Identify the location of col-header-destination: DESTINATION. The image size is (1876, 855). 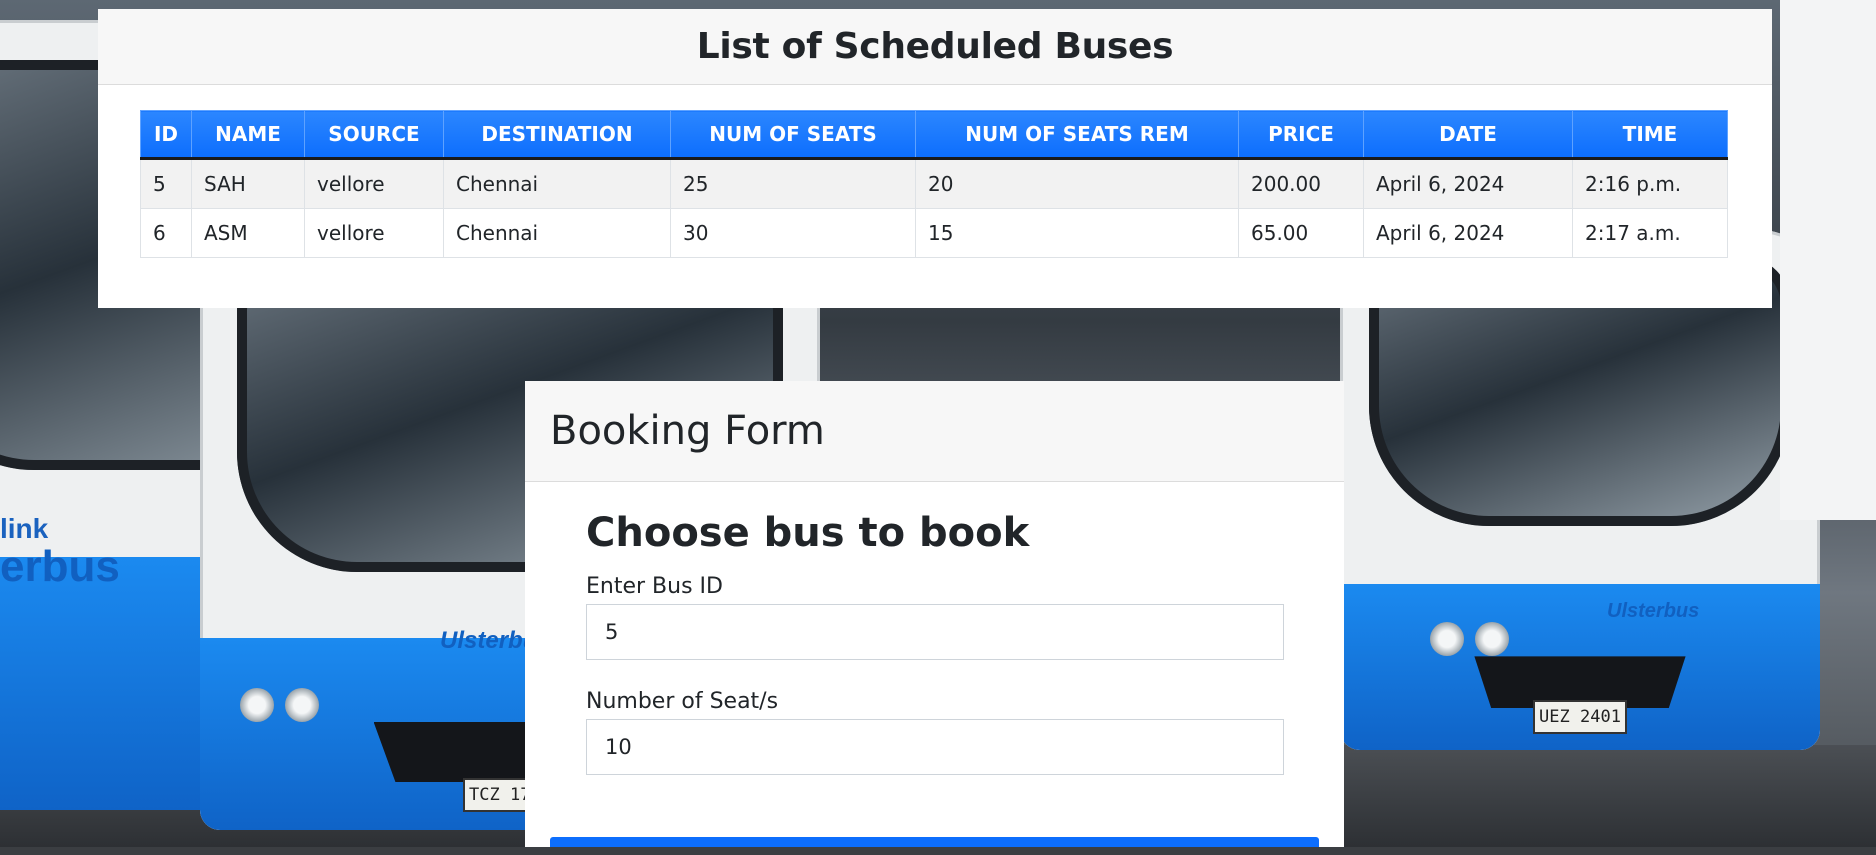
(557, 135).